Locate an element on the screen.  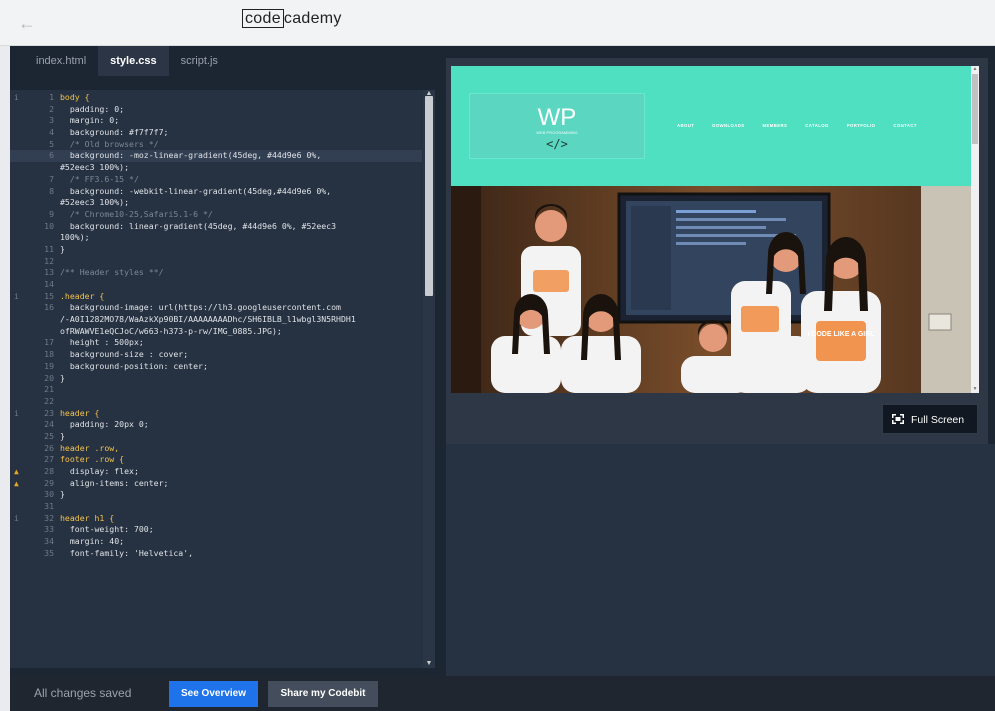
line-number: 8 is located at coordinates (51, 190).